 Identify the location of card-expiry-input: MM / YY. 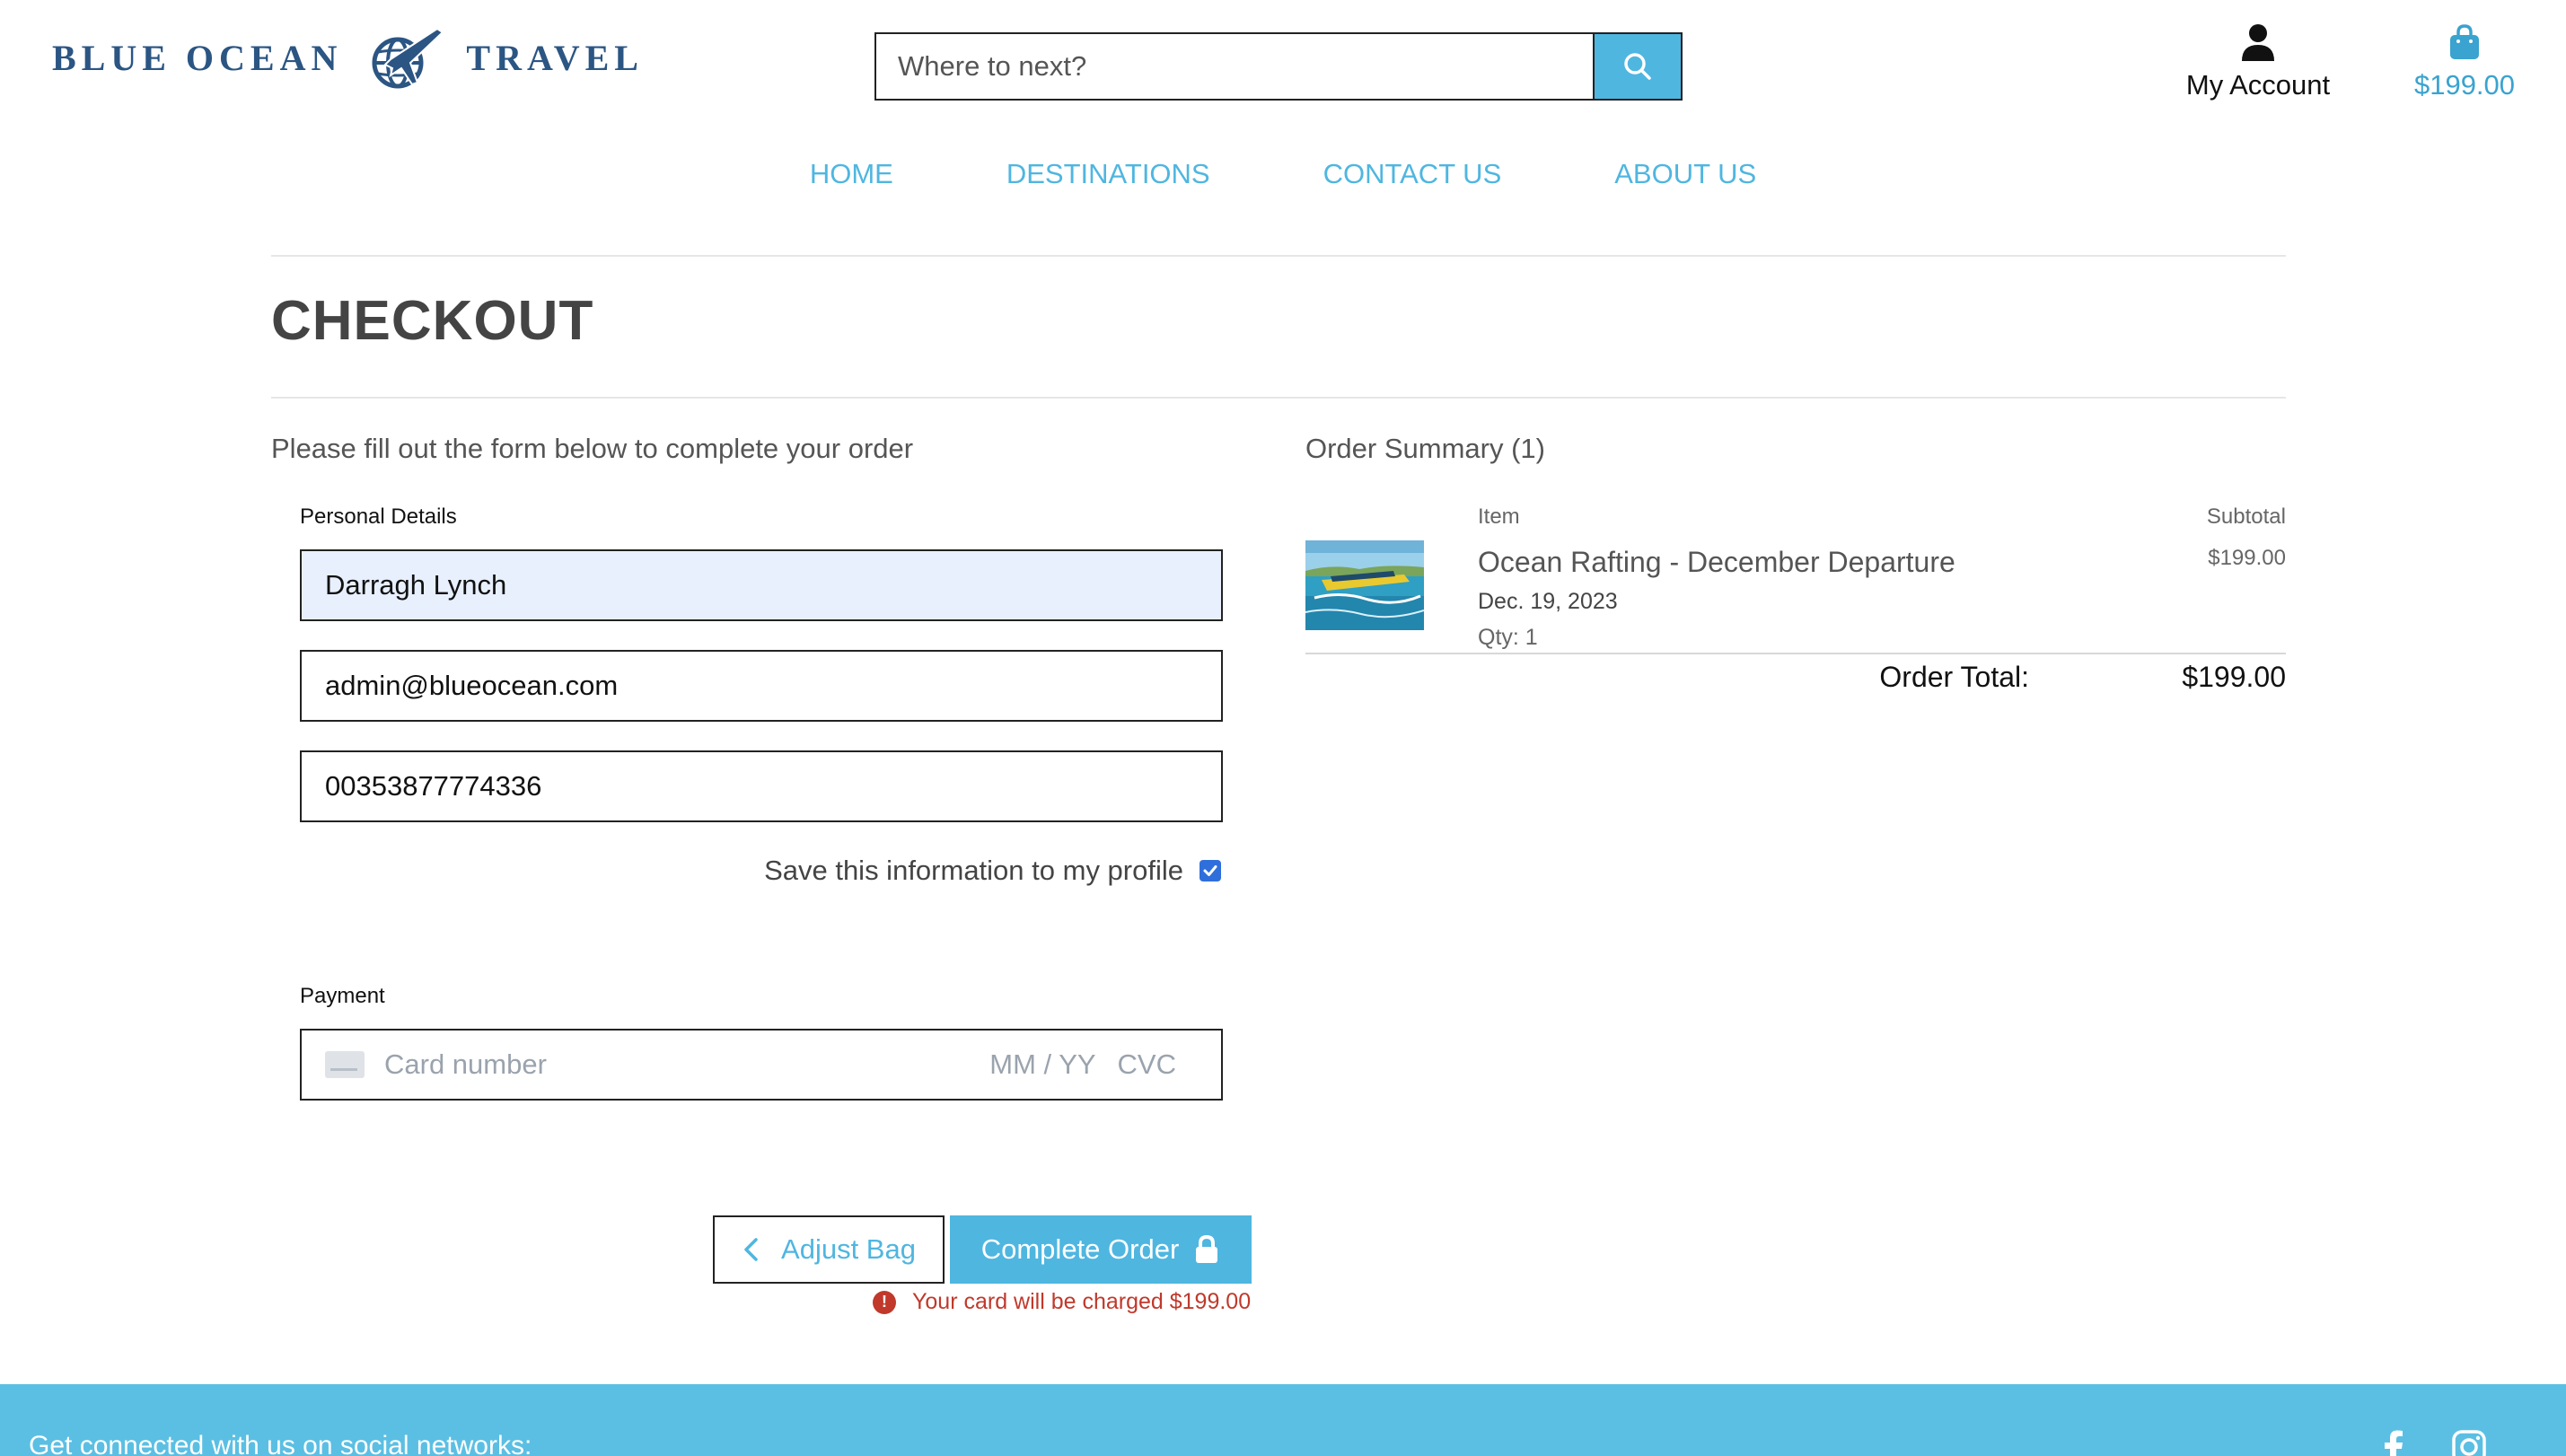
(1042, 1065).